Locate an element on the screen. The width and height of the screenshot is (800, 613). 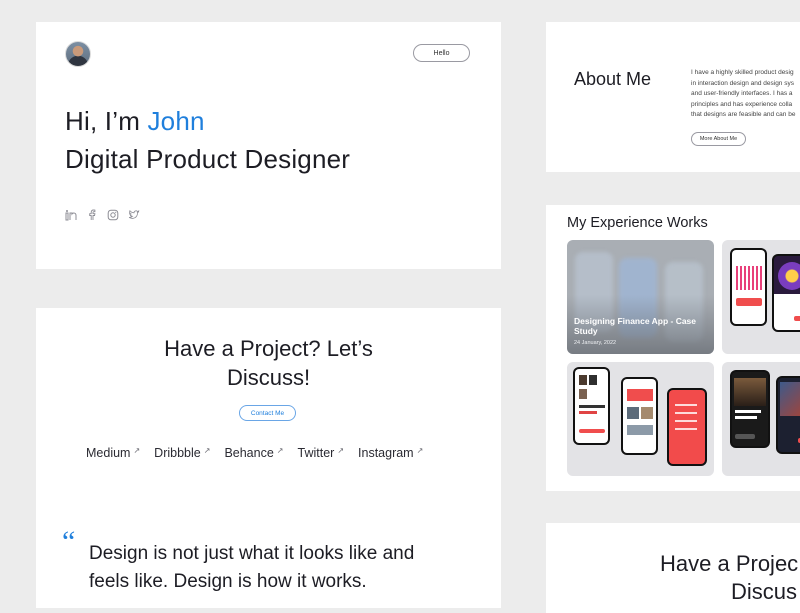
work-tile-movie-app is located at coordinates (761, 419).